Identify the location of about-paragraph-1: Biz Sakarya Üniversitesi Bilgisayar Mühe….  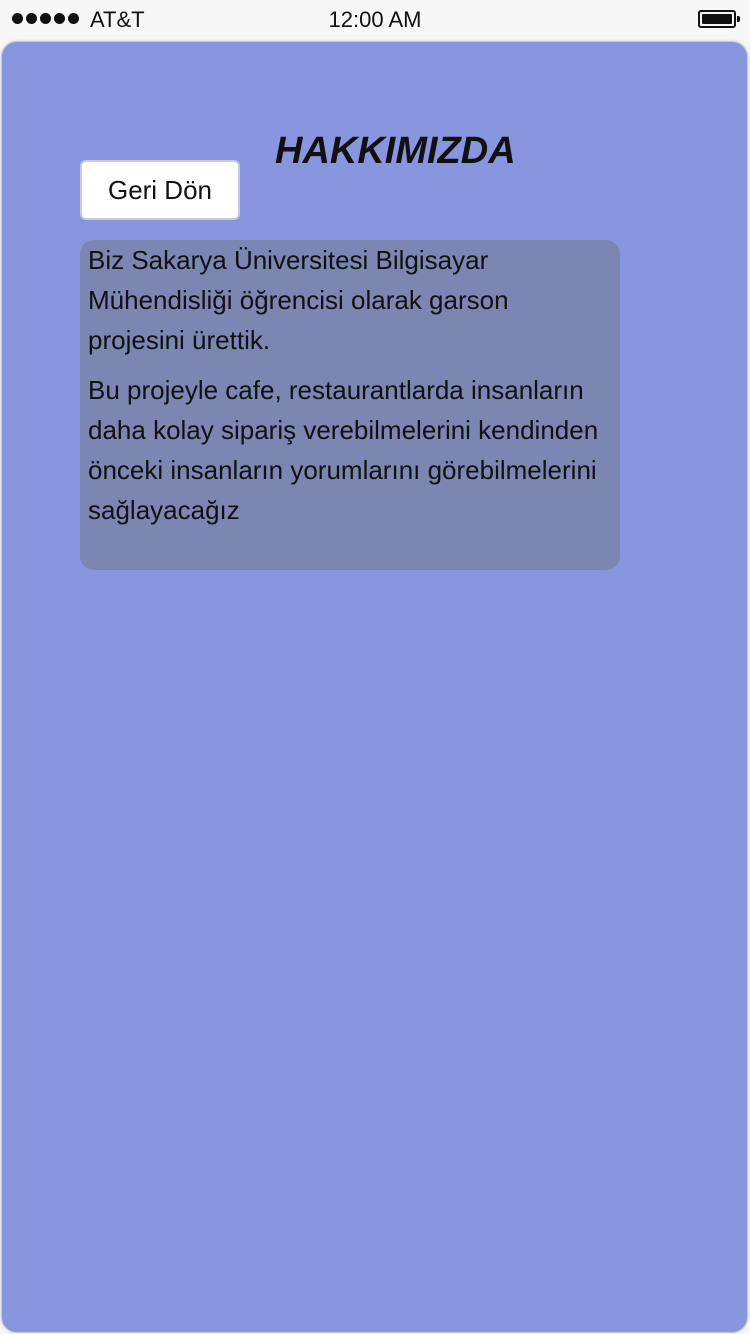
(298, 300).